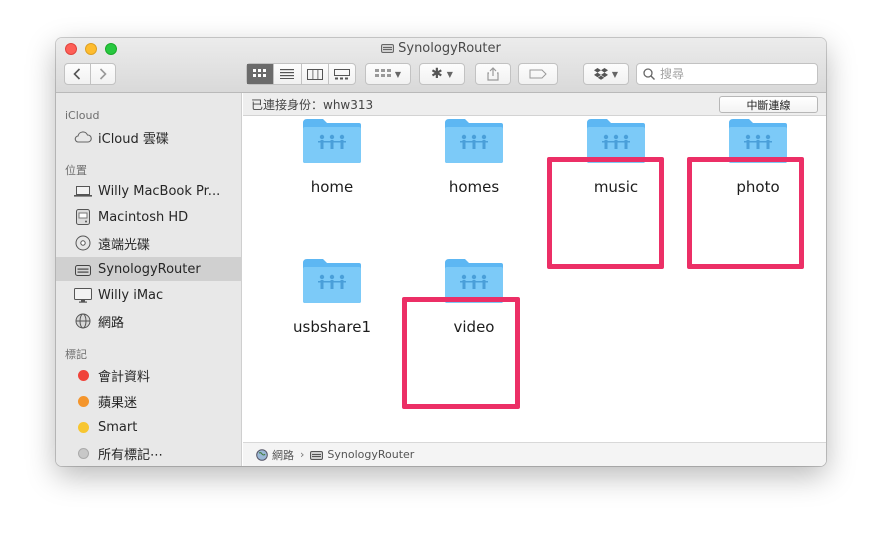  What do you see at coordinates (83, 243) in the screenshot?
I see `disc-icon` at bounding box center [83, 243].